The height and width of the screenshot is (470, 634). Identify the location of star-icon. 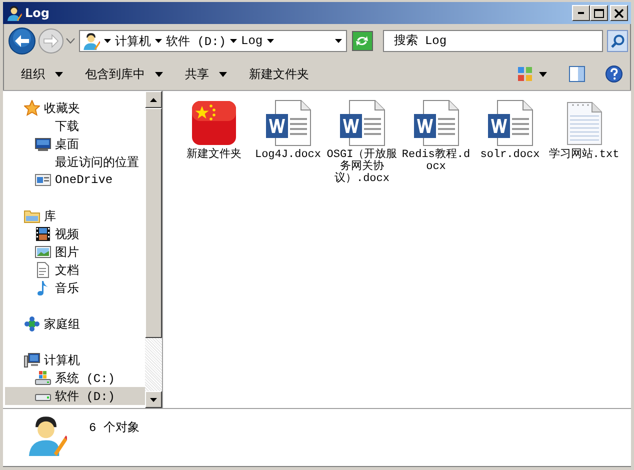
(32, 108).